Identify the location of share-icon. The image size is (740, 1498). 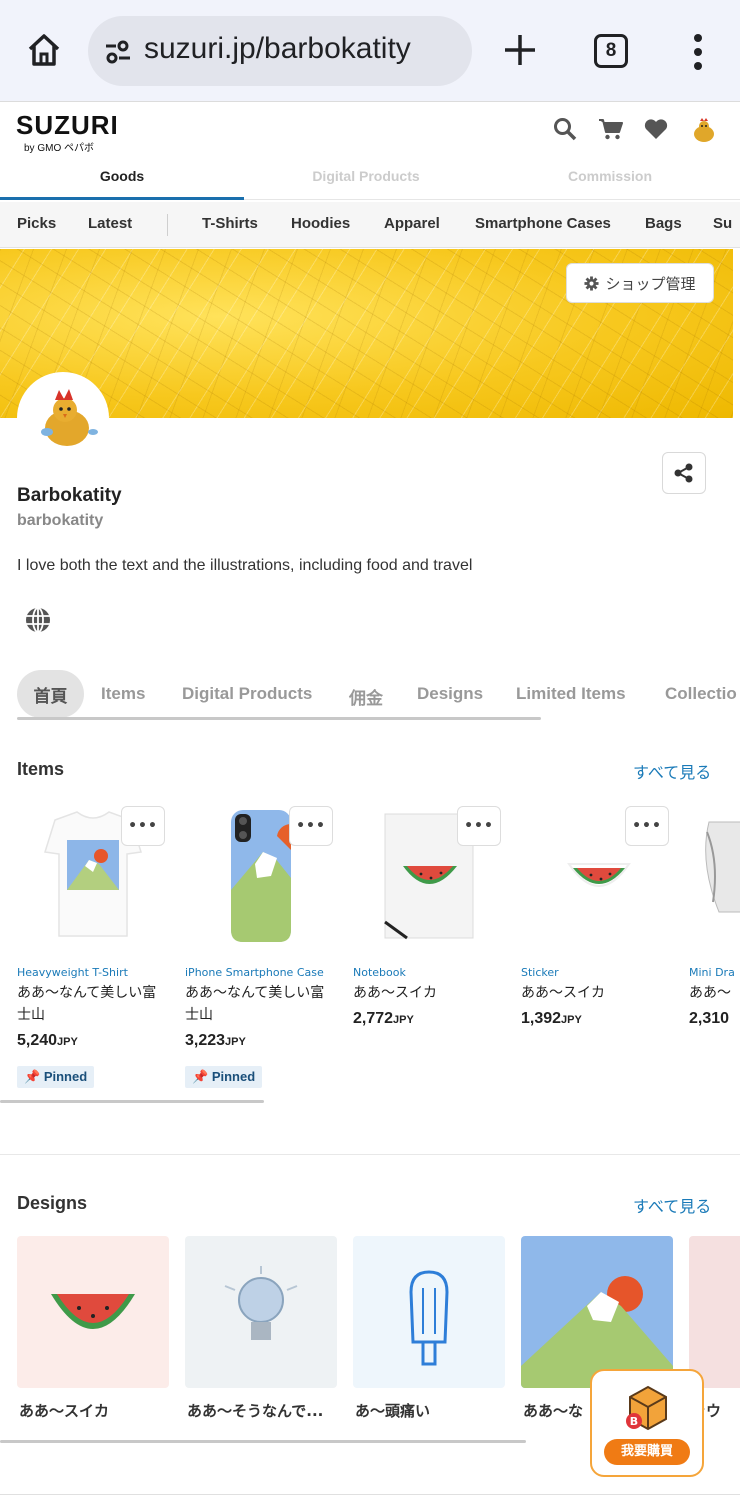
(683, 473).